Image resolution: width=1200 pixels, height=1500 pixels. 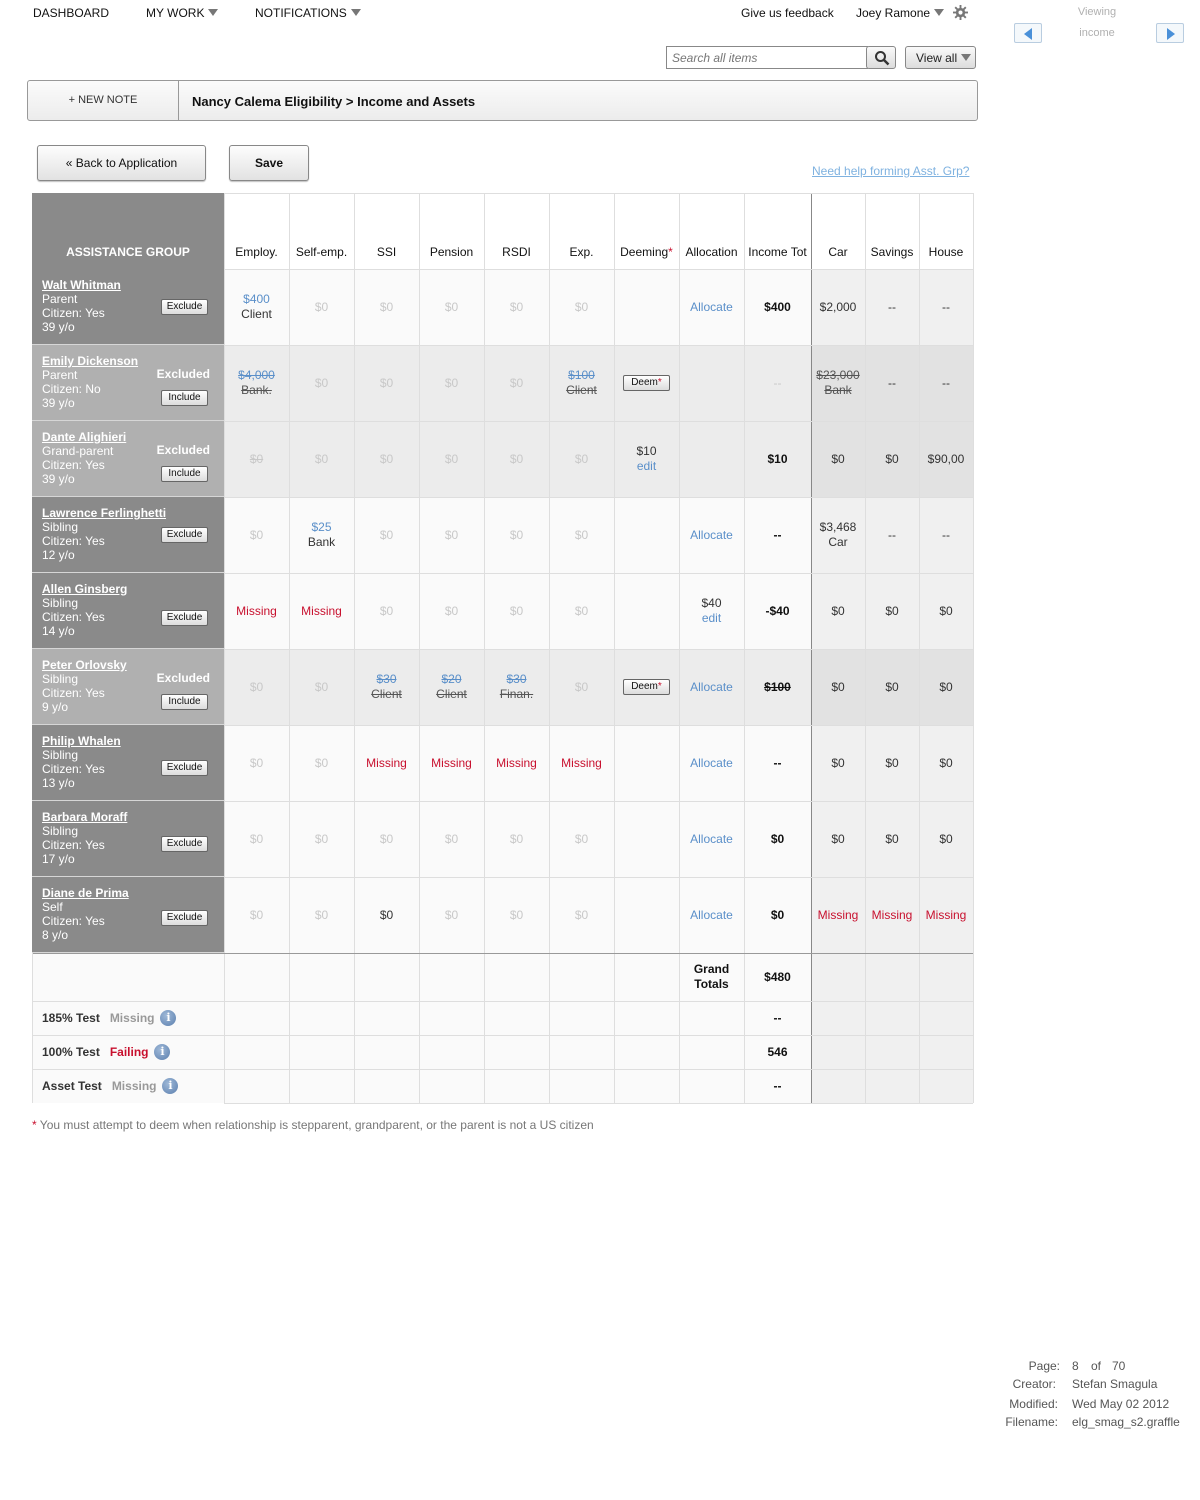 What do you see at coordinates (892, 231) in the screenshot?
I see `column-header: Savings` at bounding box center [892, 231].